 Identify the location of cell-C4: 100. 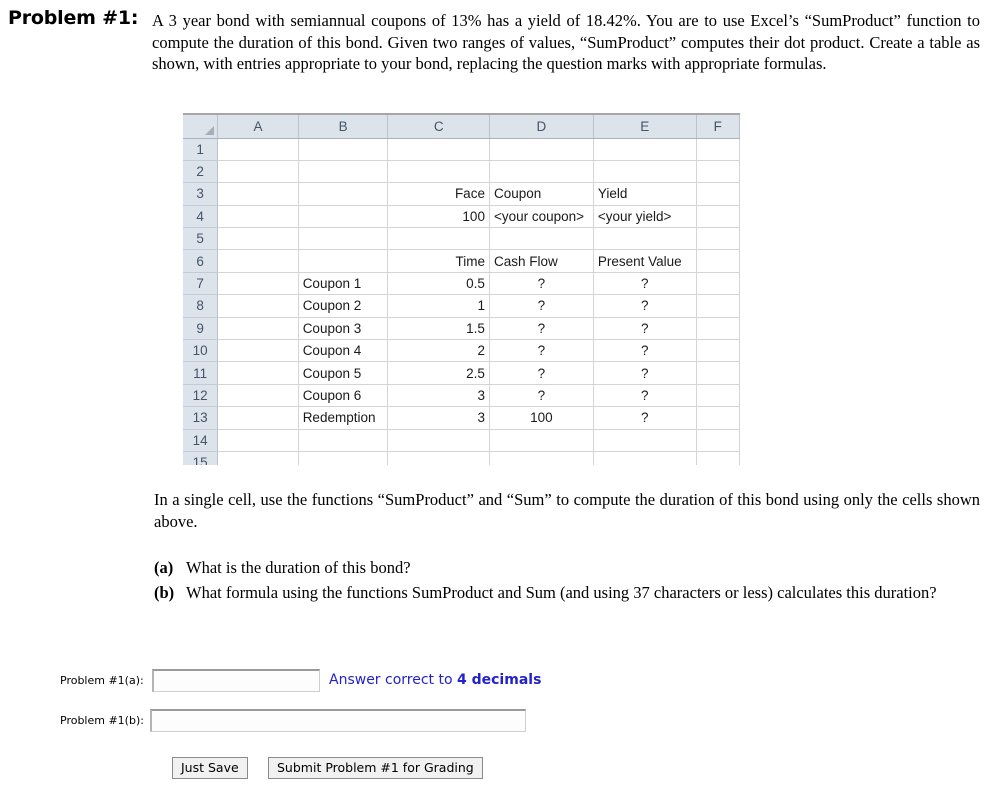
(438, 217).